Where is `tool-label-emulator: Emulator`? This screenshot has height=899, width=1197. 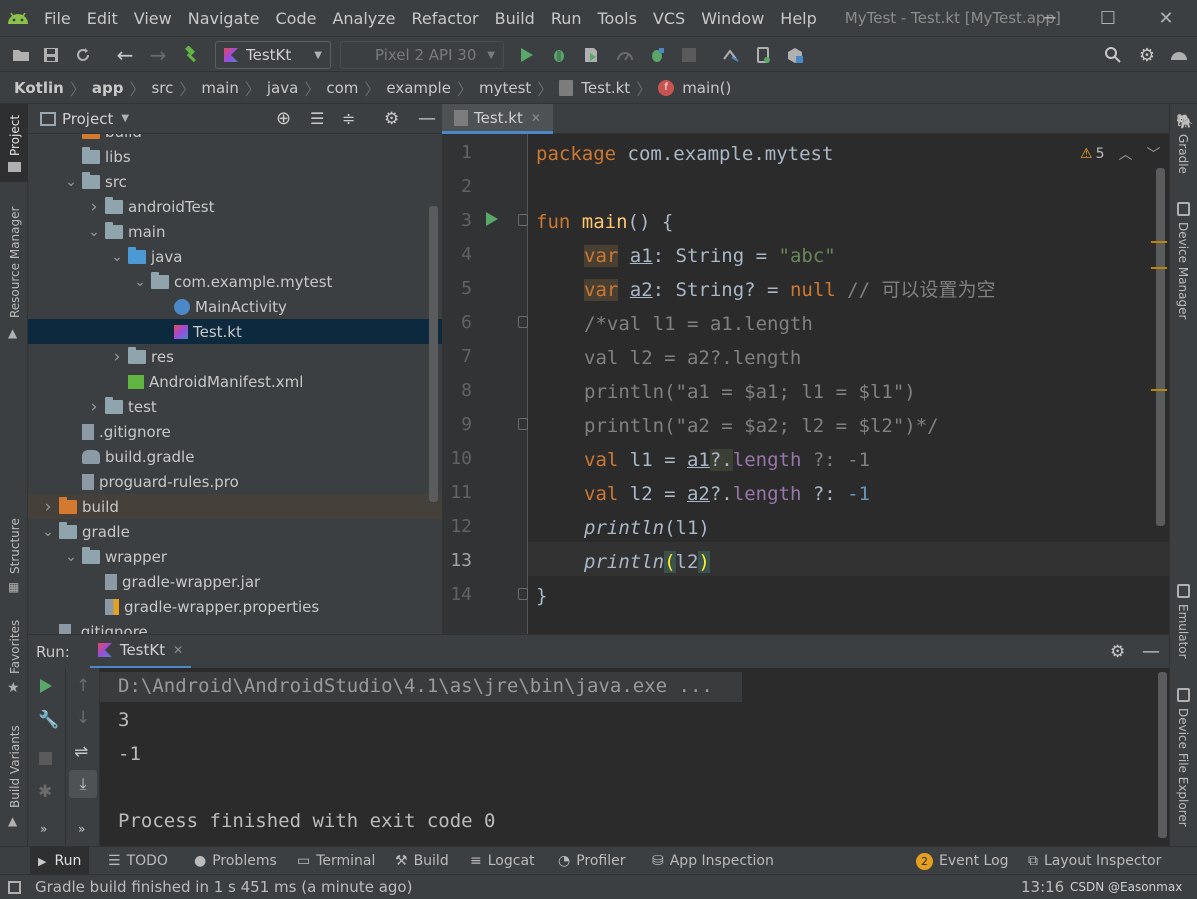
tool-label-emulator: Emulator is located at coordinates (1183, 631).